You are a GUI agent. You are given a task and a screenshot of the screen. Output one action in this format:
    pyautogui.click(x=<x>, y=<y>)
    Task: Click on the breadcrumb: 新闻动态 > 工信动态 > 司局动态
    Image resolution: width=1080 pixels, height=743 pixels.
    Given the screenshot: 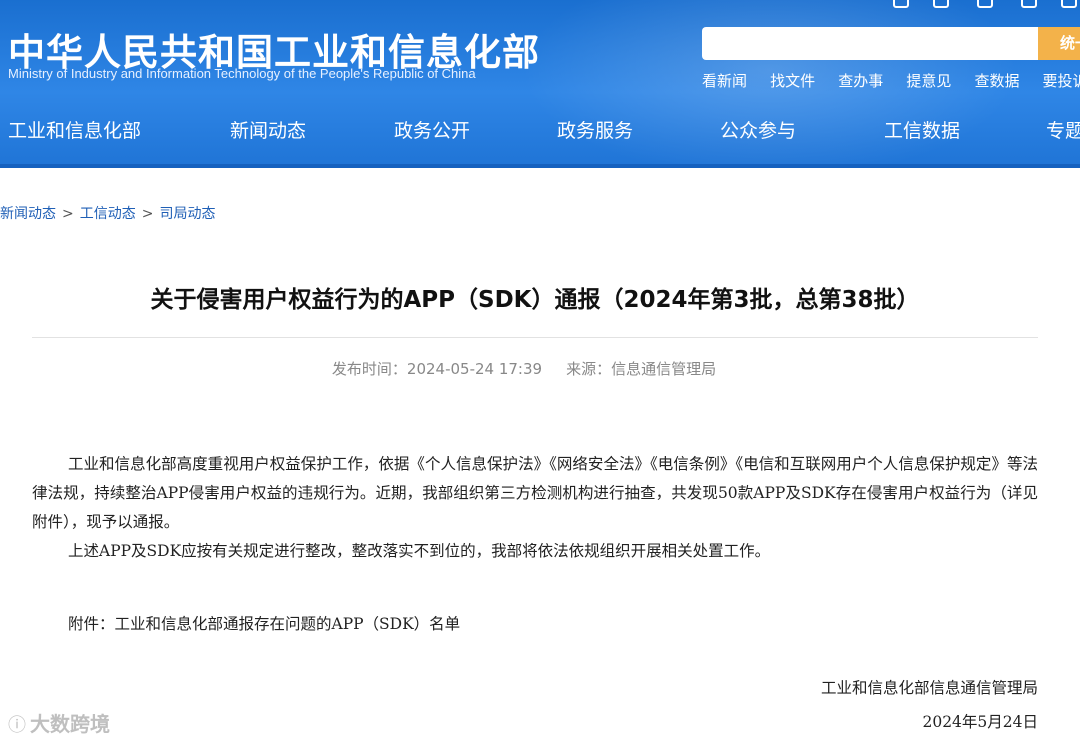 What is the action you would take?
    pyautogui.click(x=107, y=213)
    